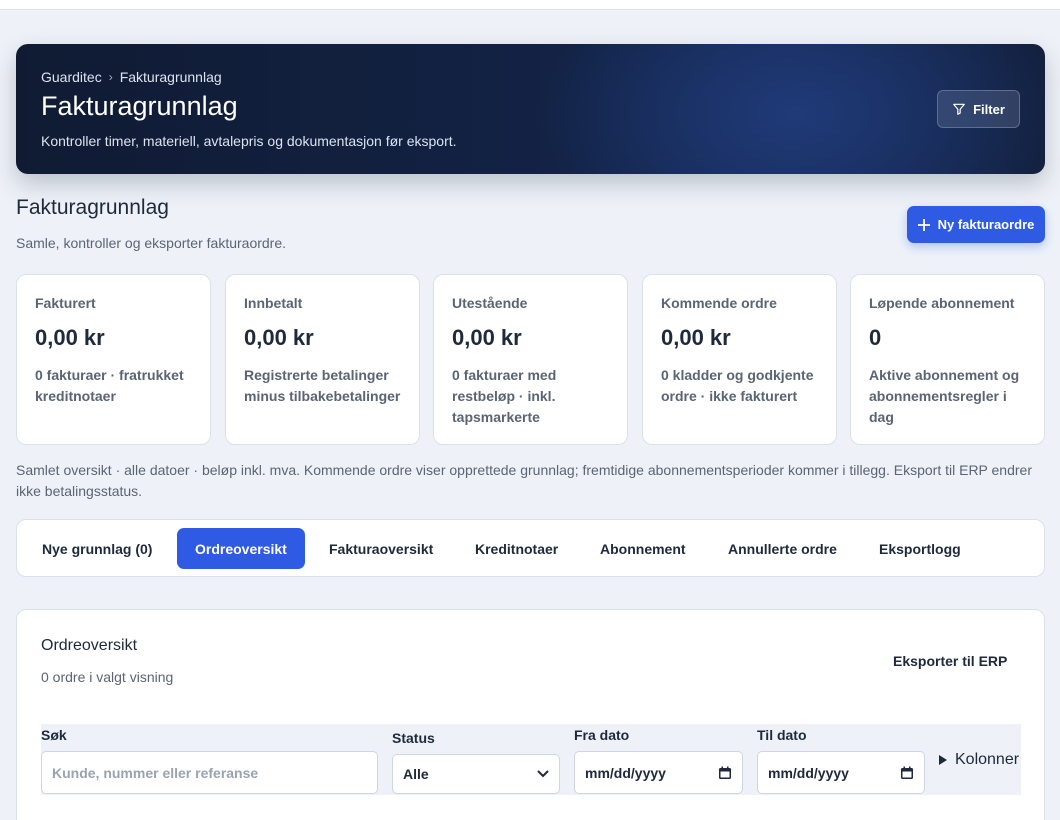 This screenshot has height=820, width=1060. I want to click on breadcrumb-item-current: Fakturagrunnlag, so click(170, 77).